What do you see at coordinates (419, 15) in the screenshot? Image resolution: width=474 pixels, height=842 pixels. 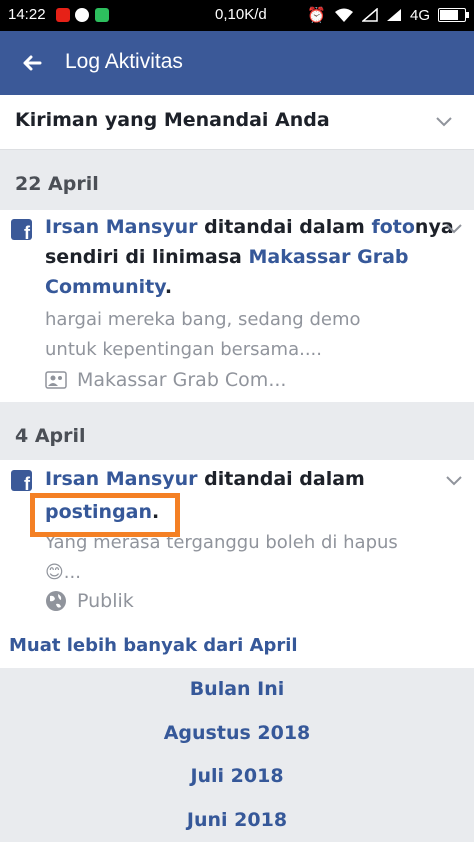 I see `network-type: 4G` at bounding box center [419, 15].